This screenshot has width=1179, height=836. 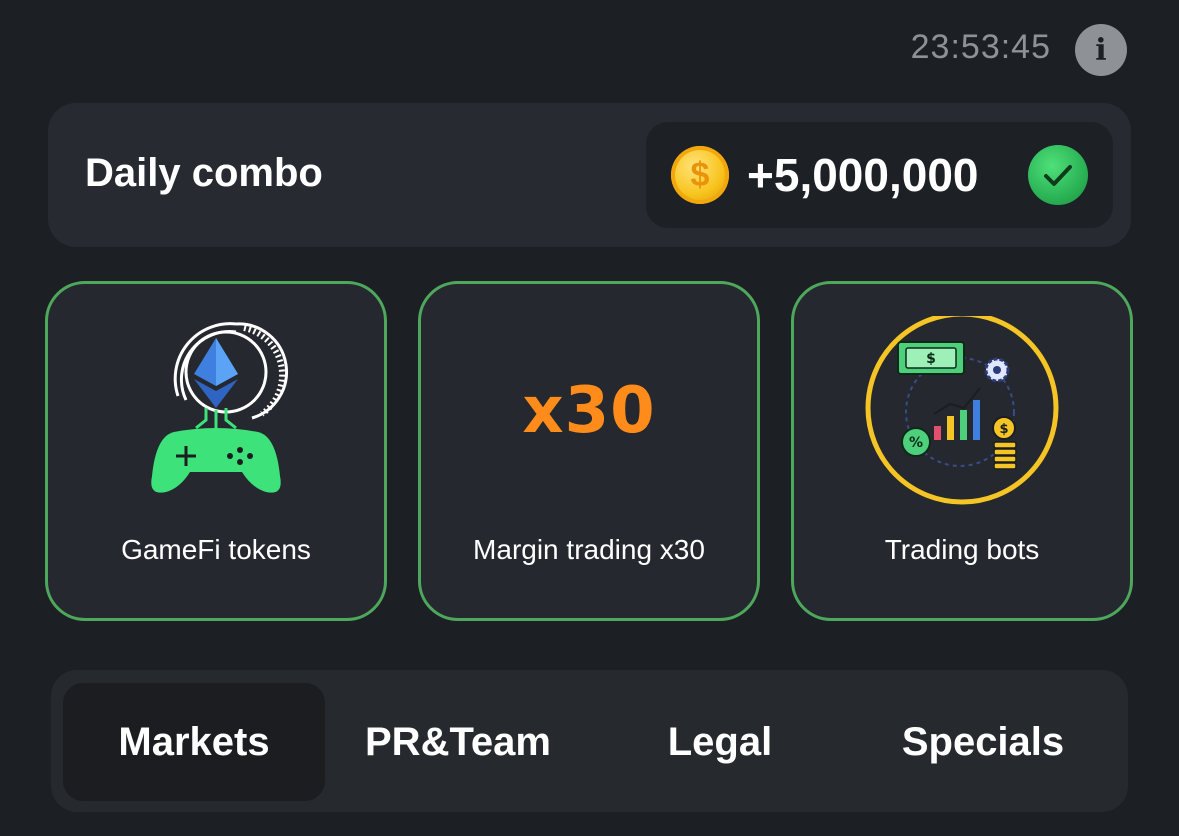 I want to click on tab-legal: Legal, so click(x=720, y=742).